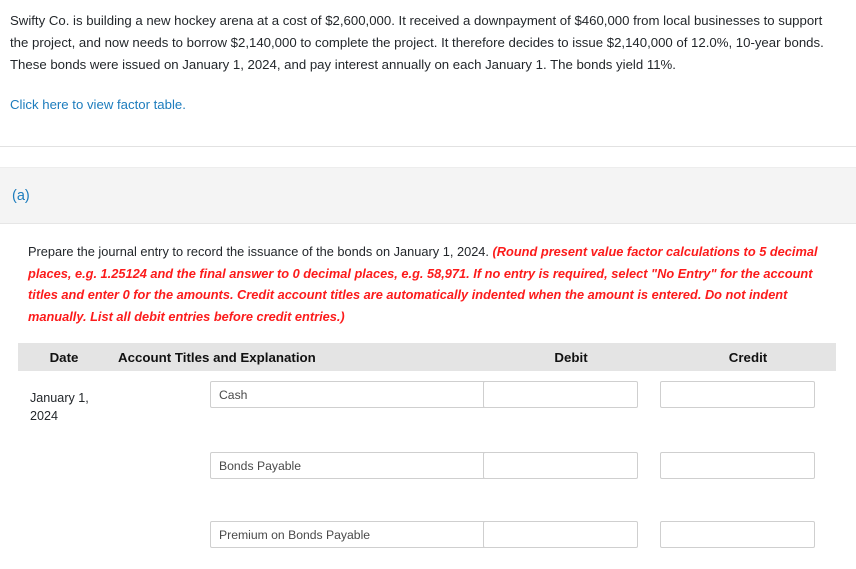 The width and height of the screenshot is (856, 569). What do you see at coordinates (748, 357) in the screenshot?
I see `column-header-credit: Credit` at bounding box center [748, 357].